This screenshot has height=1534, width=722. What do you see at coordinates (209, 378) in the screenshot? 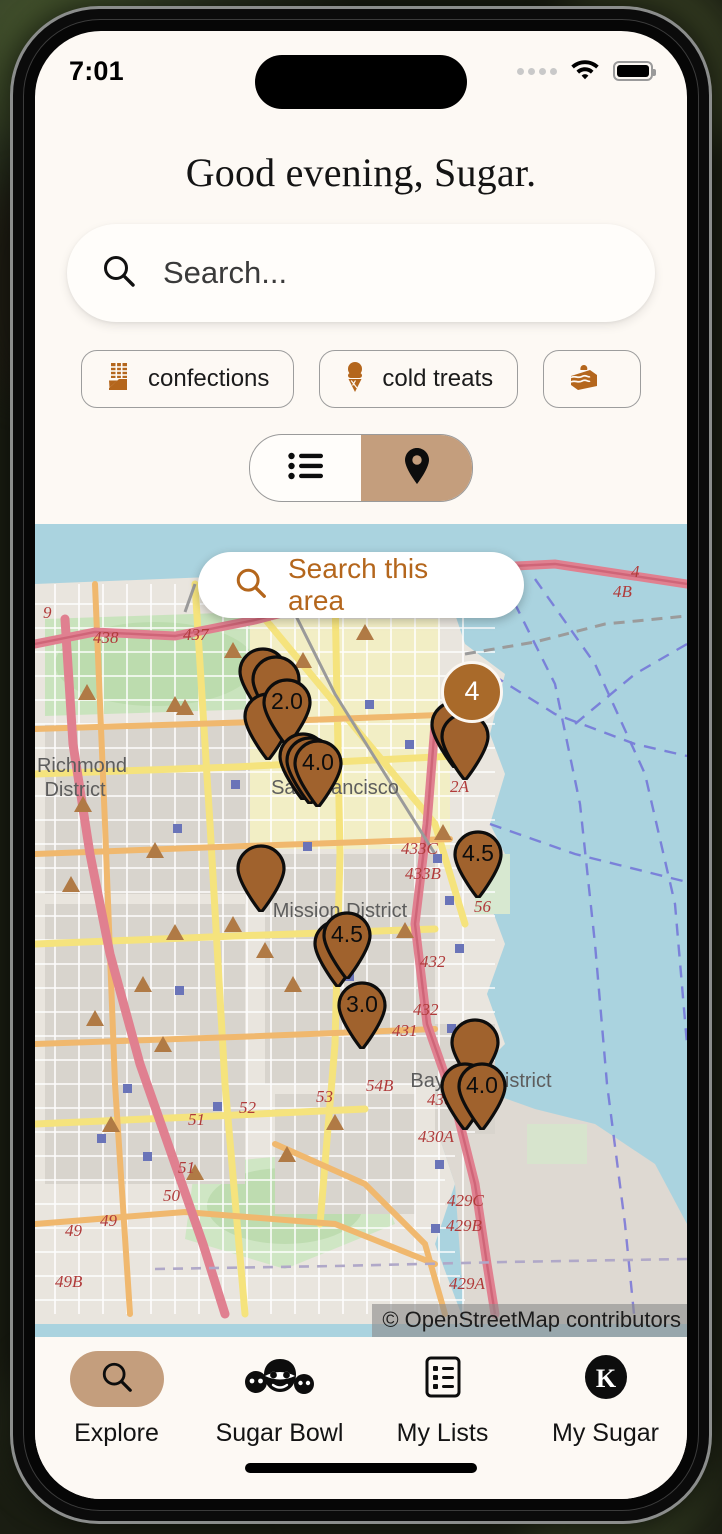
I see `chip-label: confections` at bounding box center [209, 378].